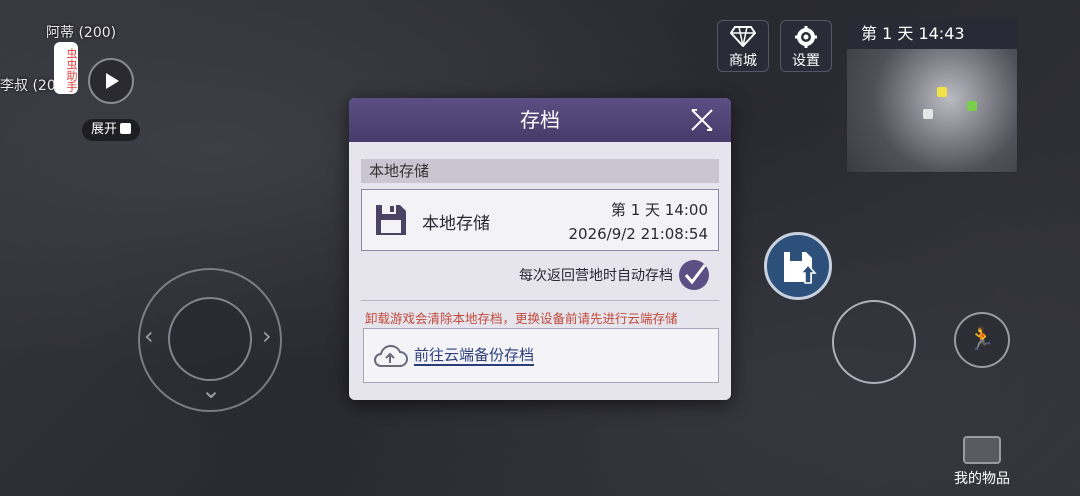 Image resolution: width=1080 pixels, height=496 pixels. I want to click on warning-text: 卸载游戏会清除本地存档，更换设备前请先进行云端存储, so click(521, 318).